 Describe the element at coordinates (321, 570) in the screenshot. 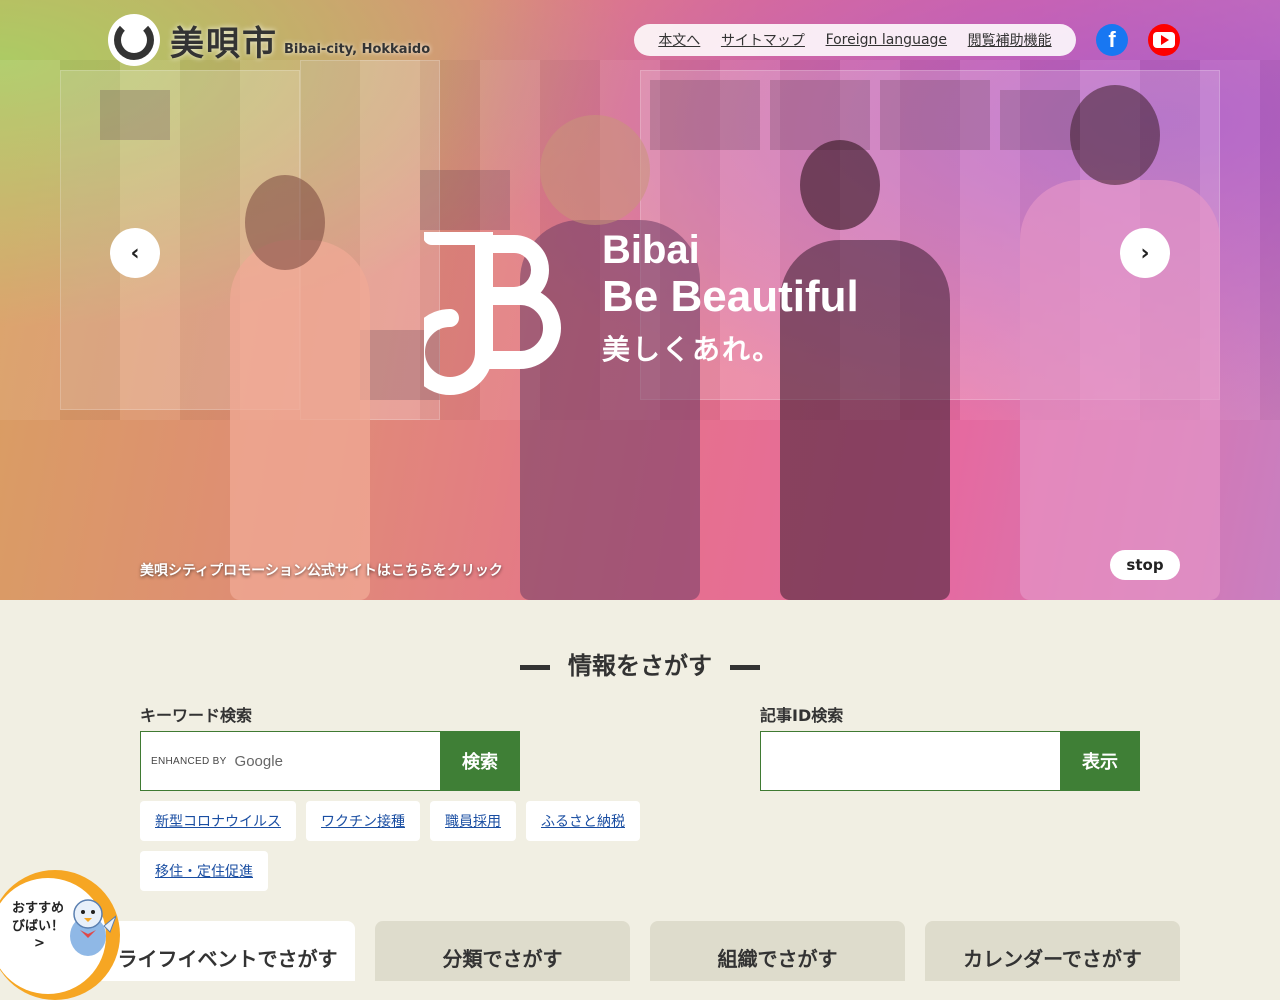

I see `promotion-link: 美唄シティプロモーション公式サイトはこちらをクリック` at that location.